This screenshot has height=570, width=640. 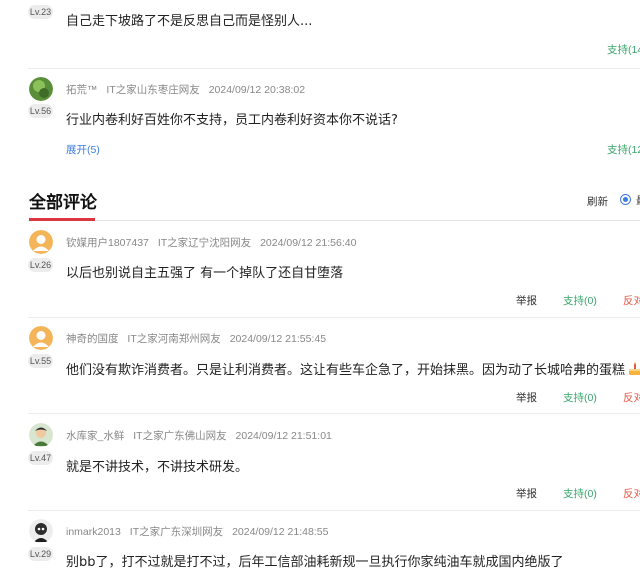 I want to click on comment-text: 行业内卷利好百姓你不支持，员工内卷利好资本你不说话?, so click(x=232, y=120).